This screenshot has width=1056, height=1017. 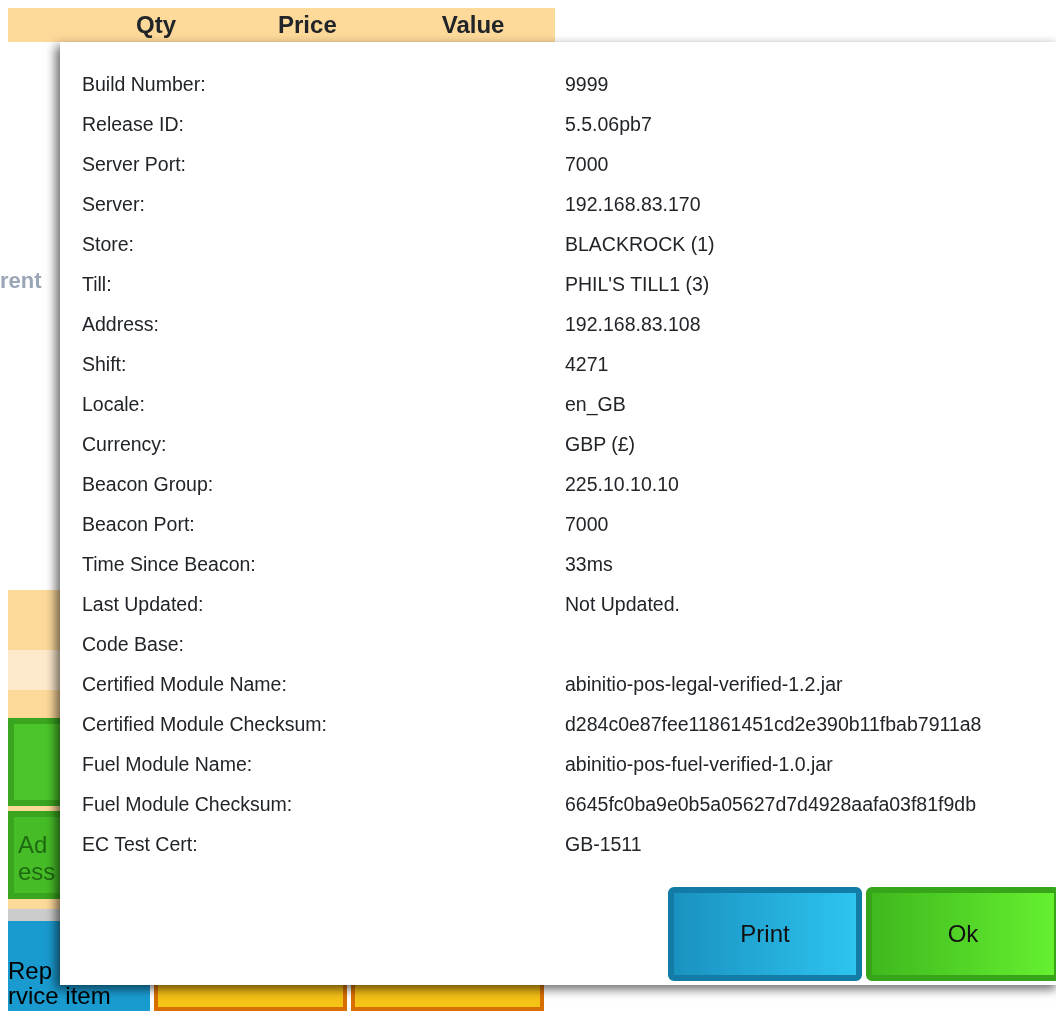 What do you see at coordinates (622, 604) in the screenshot?
I see `field-value: Not Updated.` at bounding box center [622, 604].